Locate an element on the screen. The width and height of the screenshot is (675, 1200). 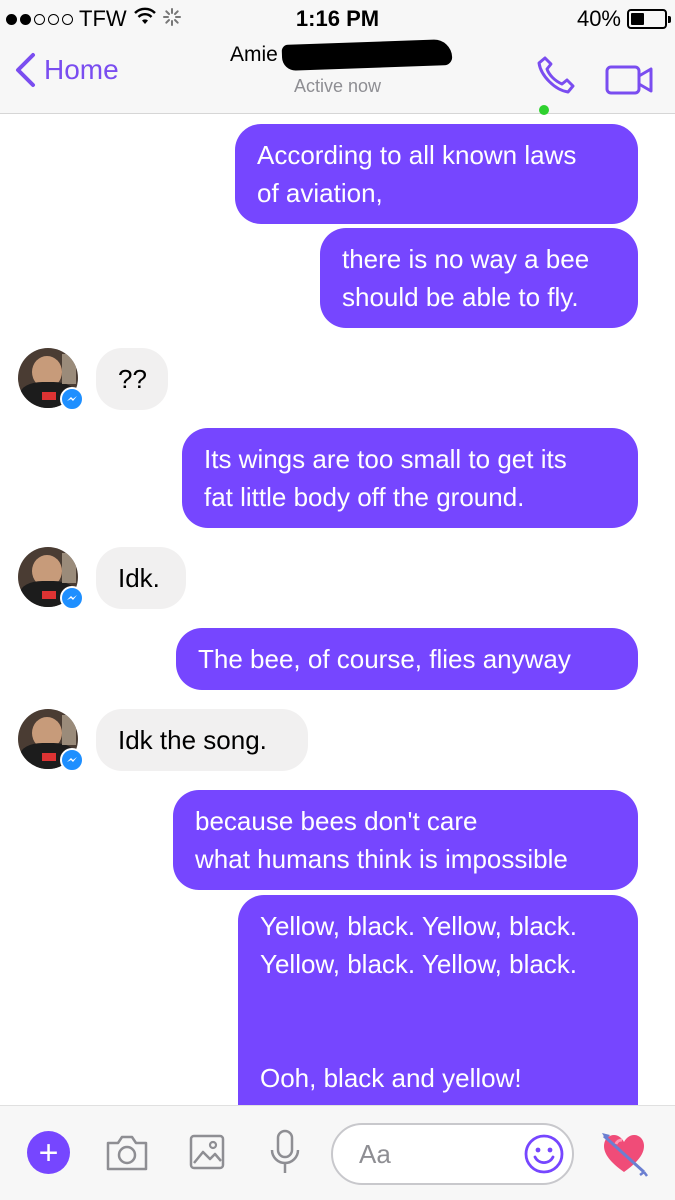
status-bar: TFW 1:16 PM 40% is located at coordinates (337, 19).